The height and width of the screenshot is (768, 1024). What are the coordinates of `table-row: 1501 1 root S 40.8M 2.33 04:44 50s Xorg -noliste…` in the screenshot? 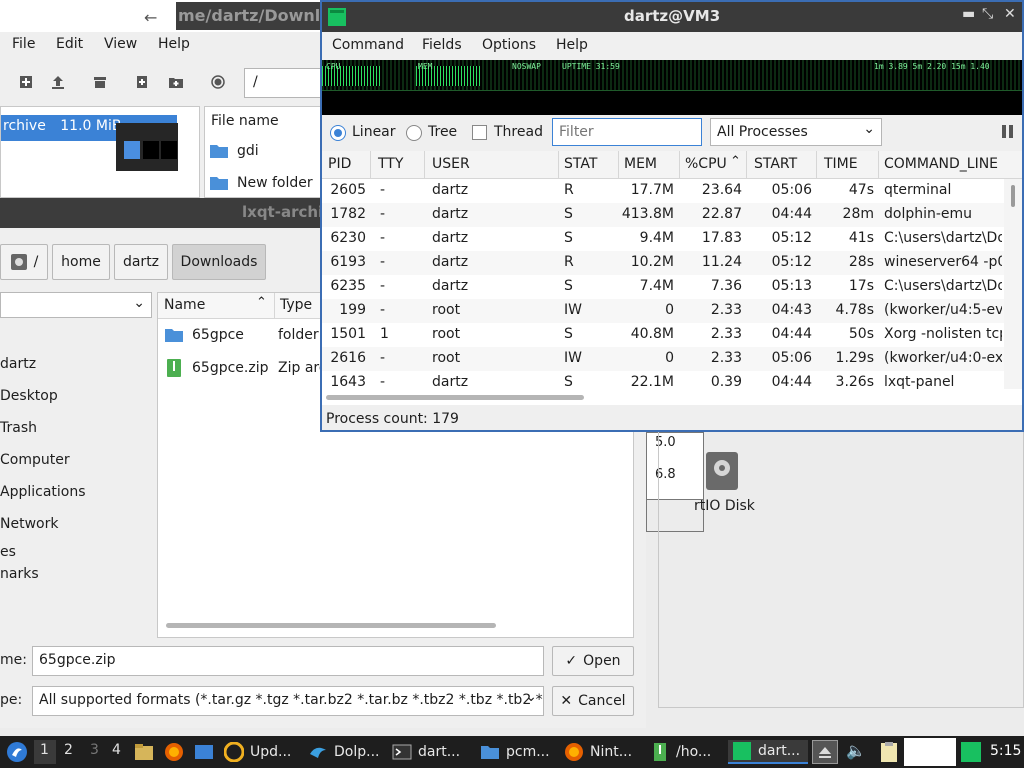 It's located at (663, 335).